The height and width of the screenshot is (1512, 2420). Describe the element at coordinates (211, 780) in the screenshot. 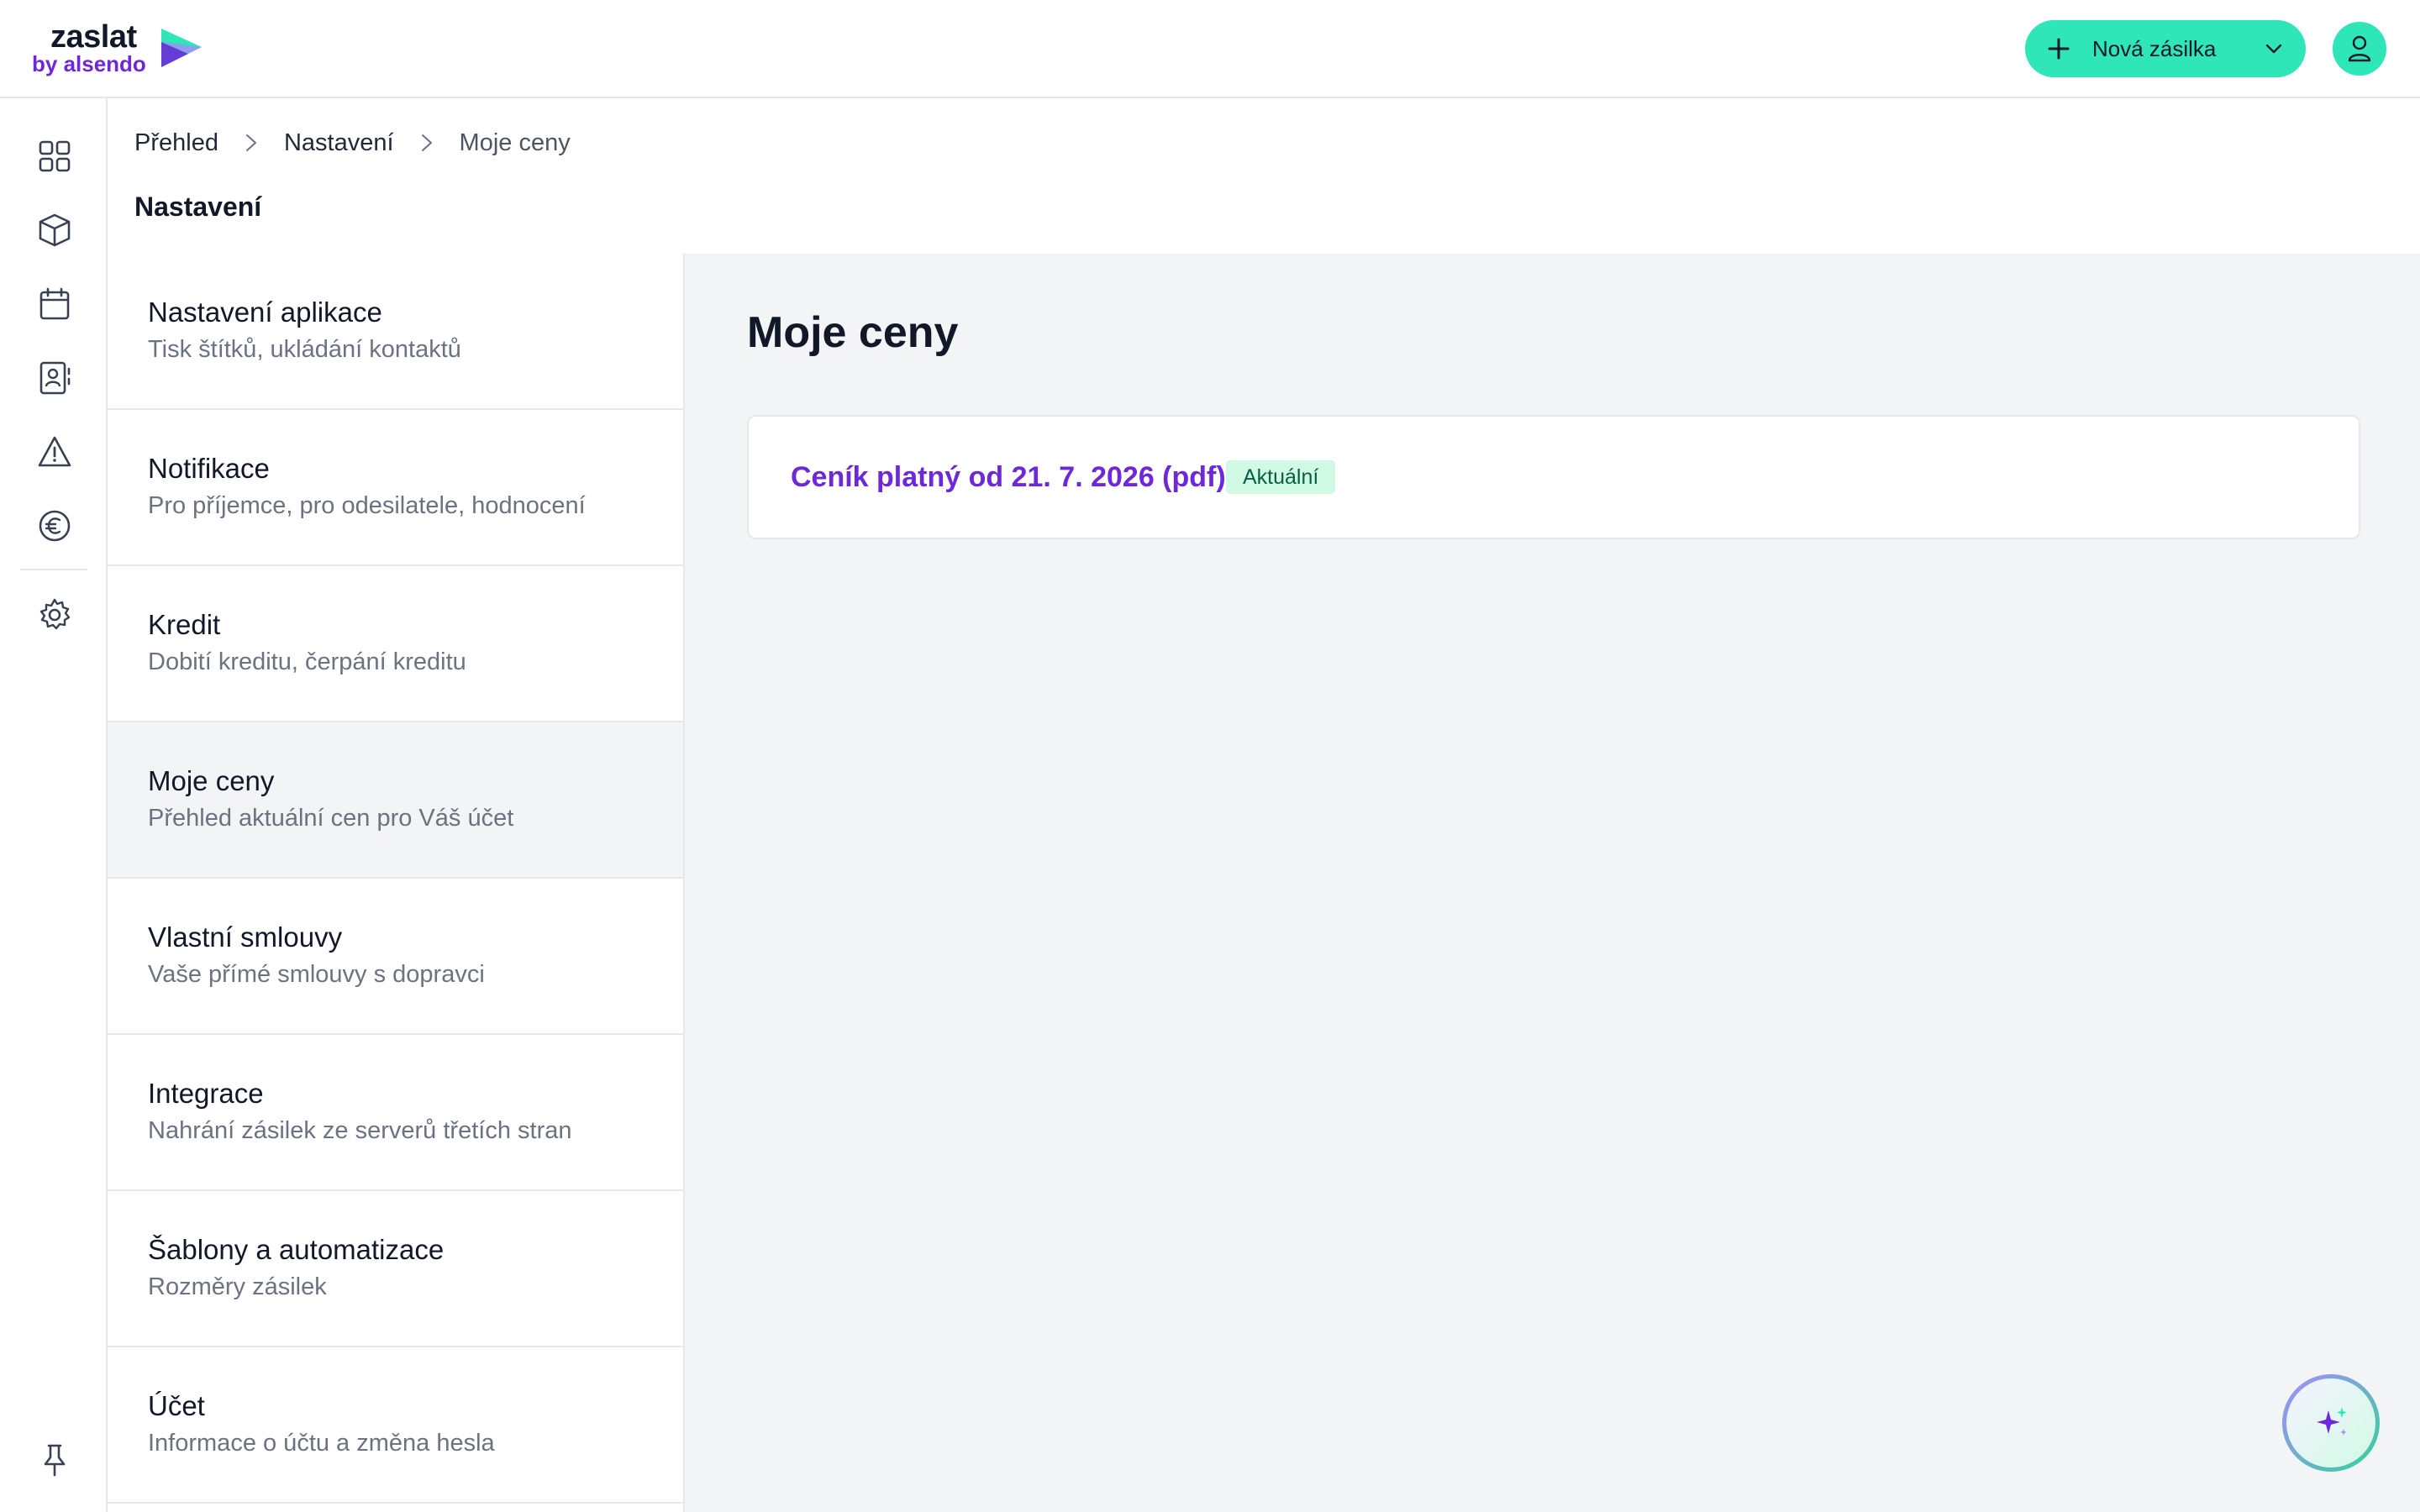

I see `settings-item-title: Moje ceny` at that location.